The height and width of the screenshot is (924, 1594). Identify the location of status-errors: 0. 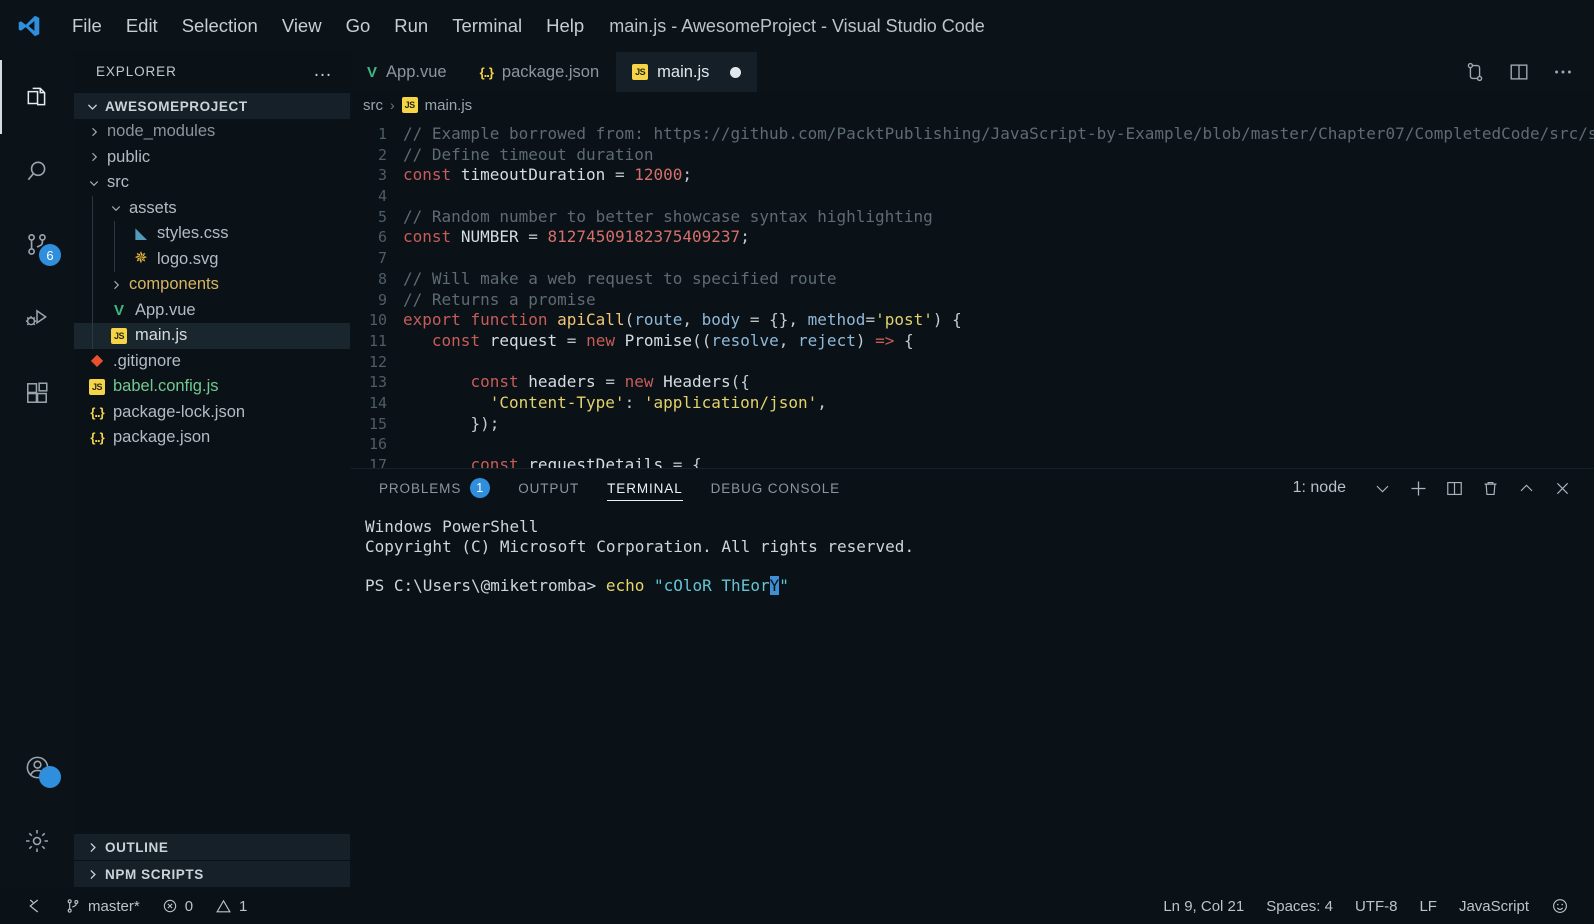
(177, 906).